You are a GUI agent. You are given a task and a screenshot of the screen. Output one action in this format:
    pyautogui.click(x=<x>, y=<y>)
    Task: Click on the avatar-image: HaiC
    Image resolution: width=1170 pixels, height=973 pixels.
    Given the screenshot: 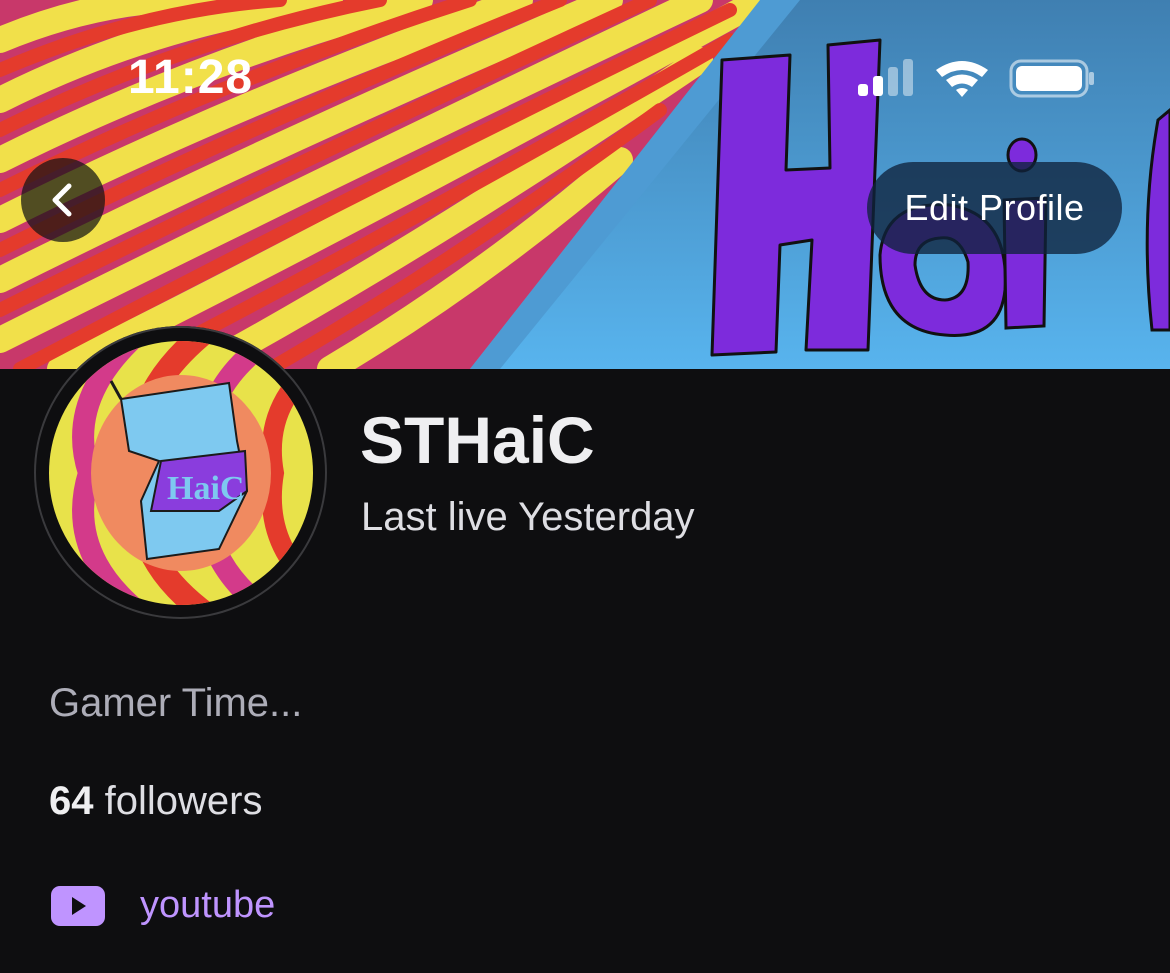 What is the action you would take?
    pyautogui.click(x=180, y=472)
    